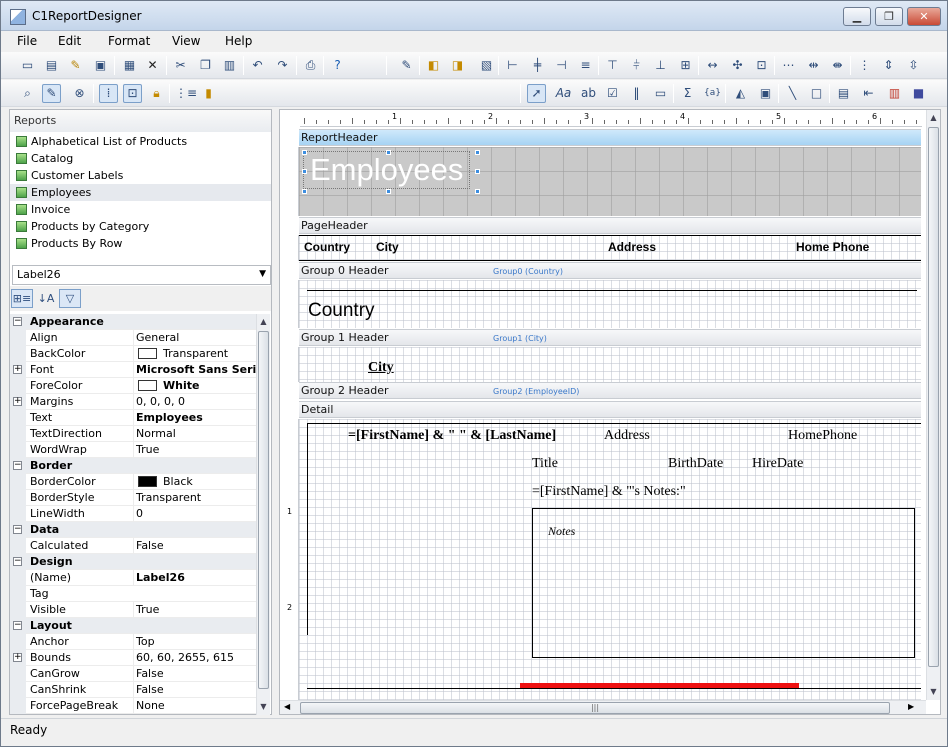  I want to click on property-category: − Border, so click(133, 466).